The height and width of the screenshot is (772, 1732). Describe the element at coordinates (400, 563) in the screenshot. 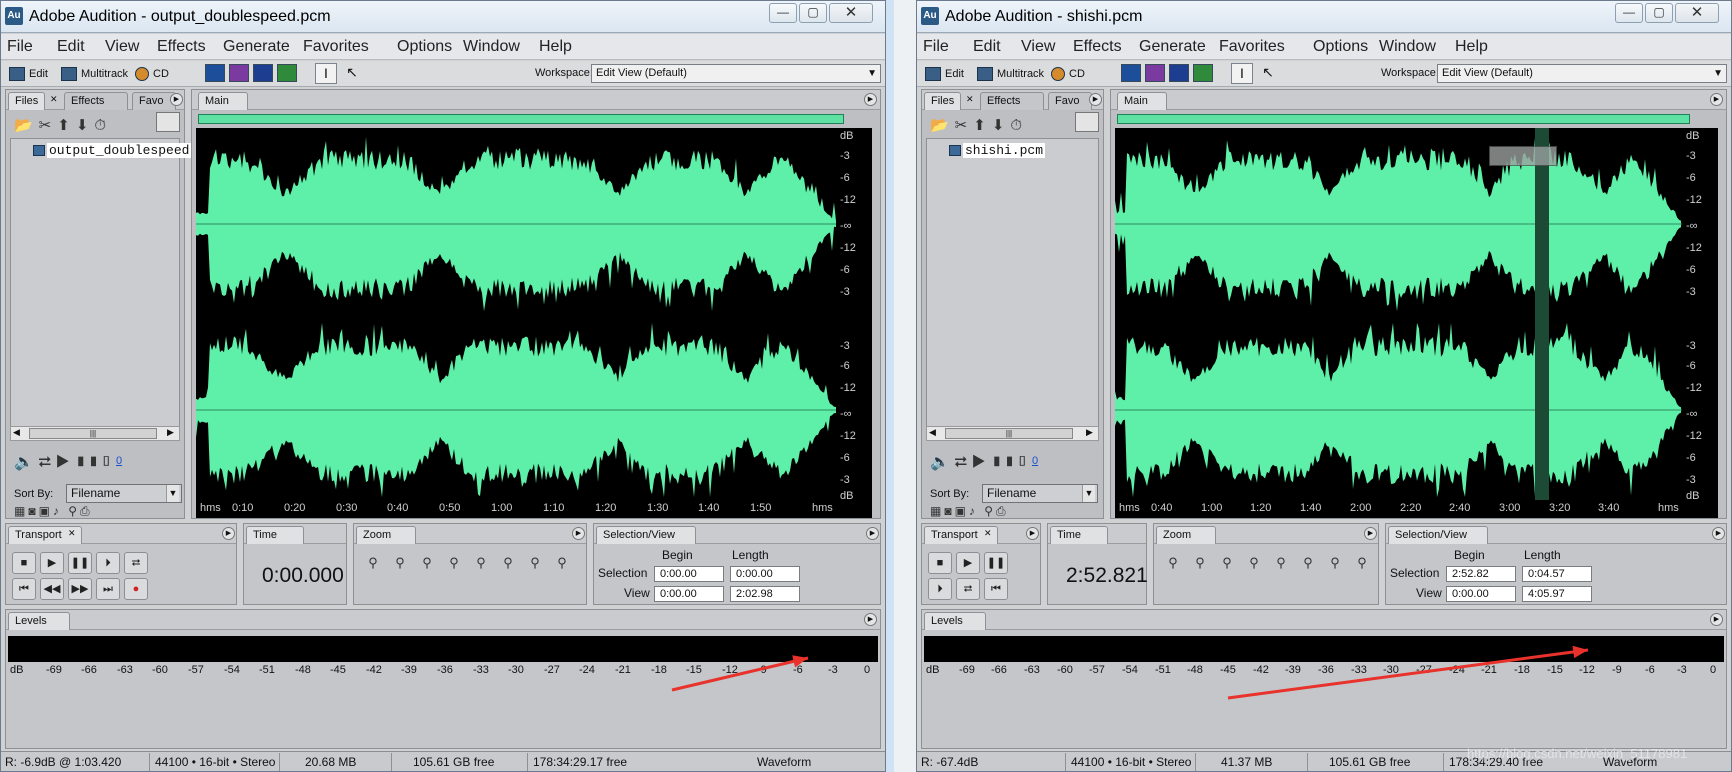

I see `zoom-out-icon: ⚲` at that location.